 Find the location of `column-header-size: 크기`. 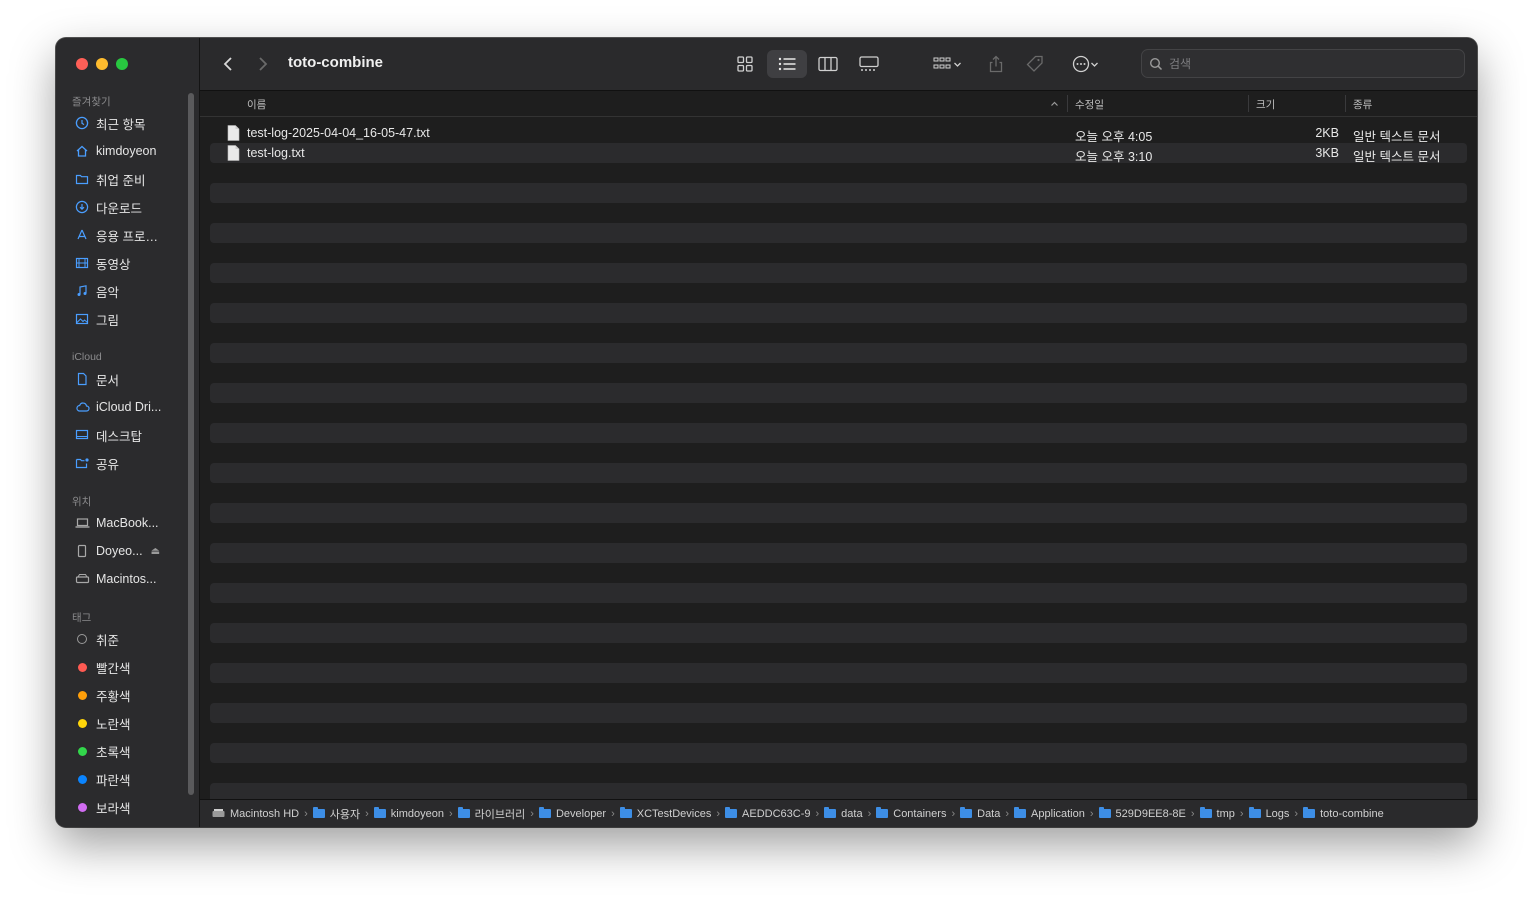

column-header-size: 크기 is located at coordinates (1265, 104).